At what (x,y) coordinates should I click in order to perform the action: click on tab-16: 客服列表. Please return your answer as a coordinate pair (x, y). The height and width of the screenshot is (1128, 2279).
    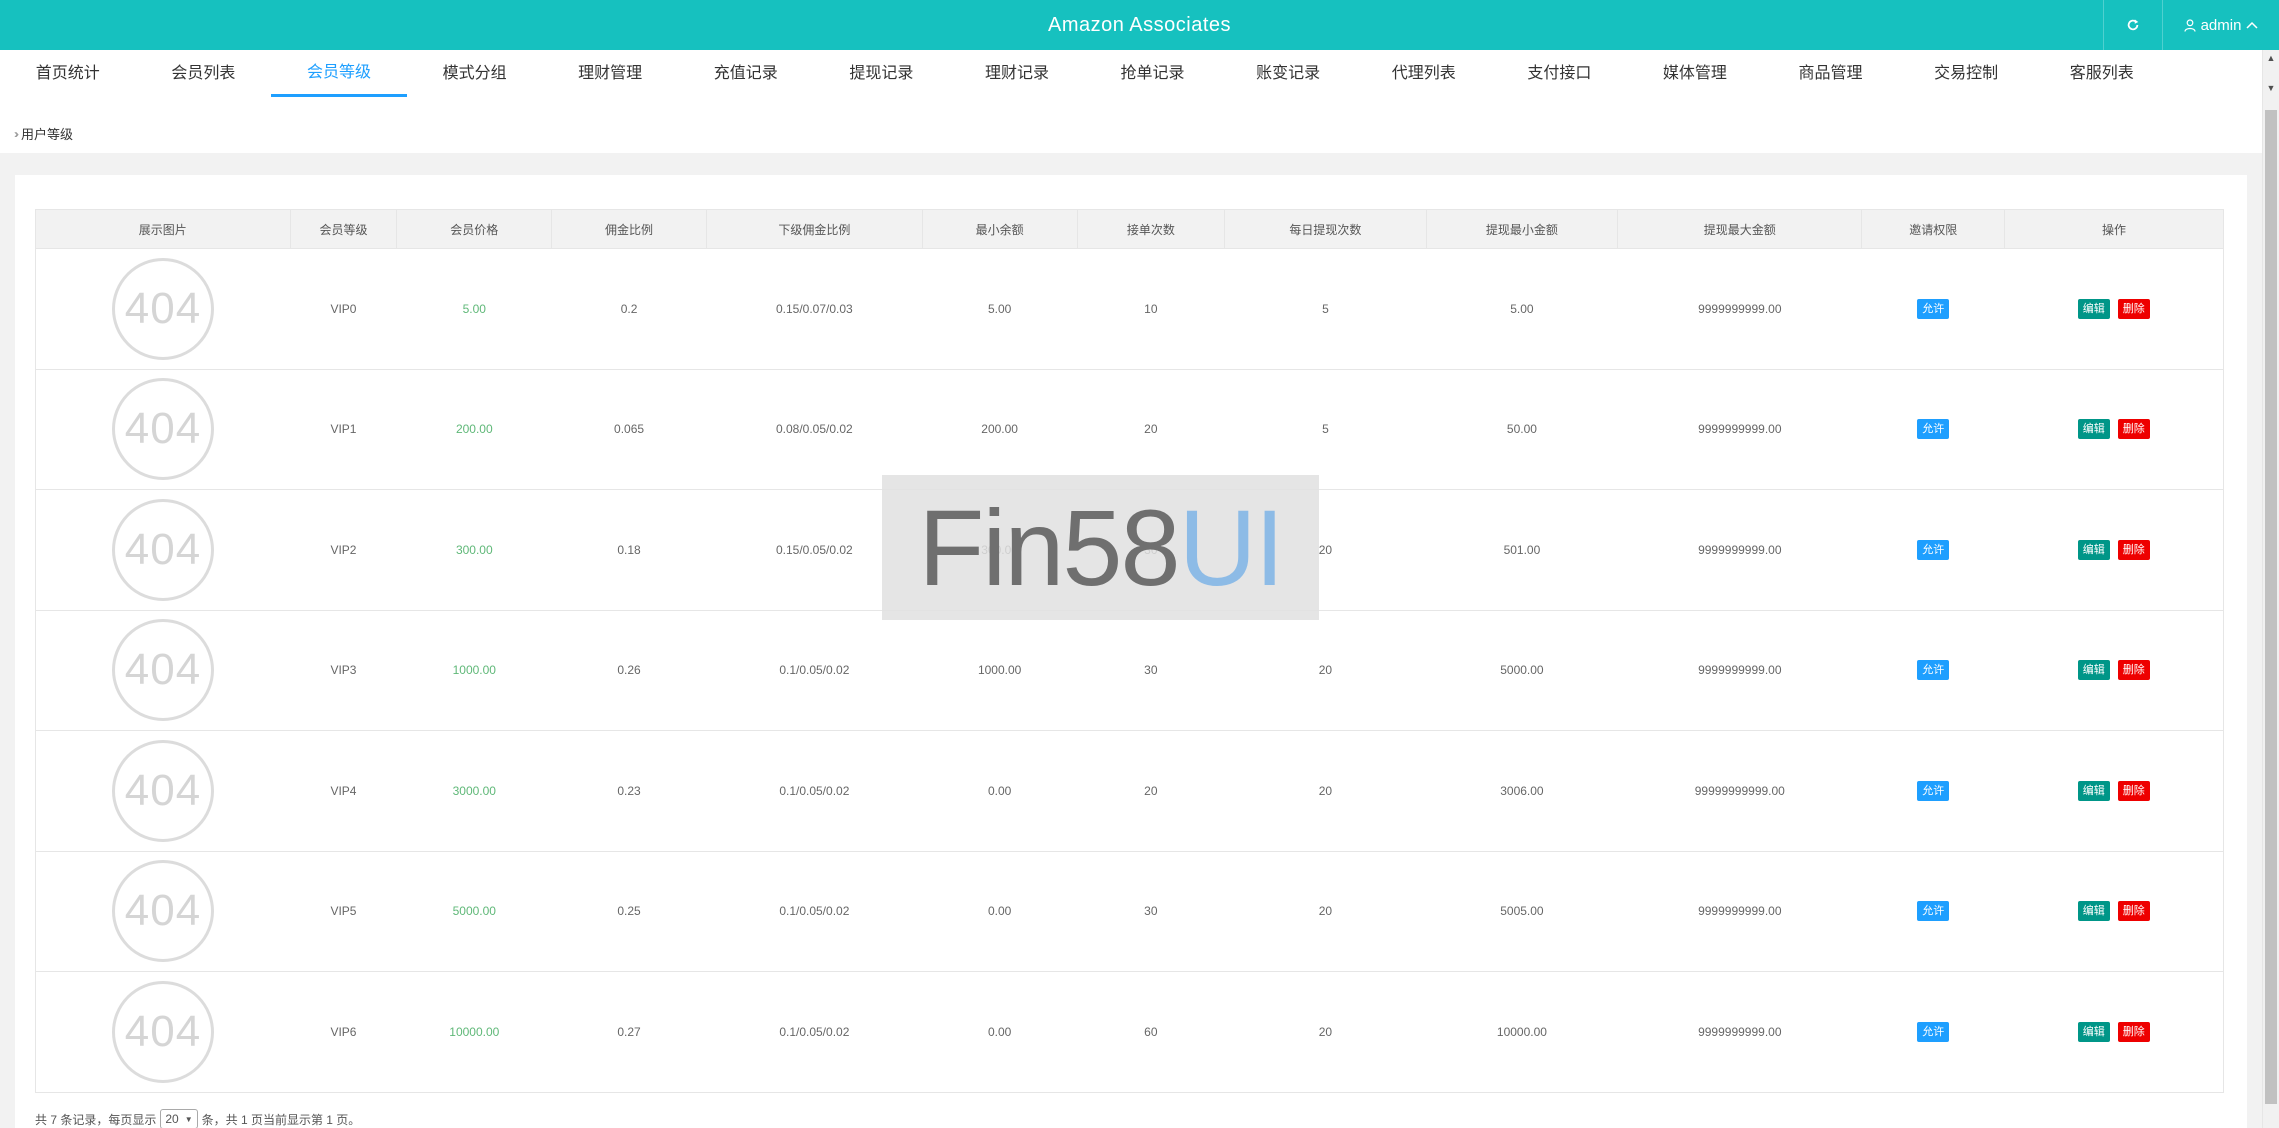
    Looking at the image, I should click on (2102, 74).